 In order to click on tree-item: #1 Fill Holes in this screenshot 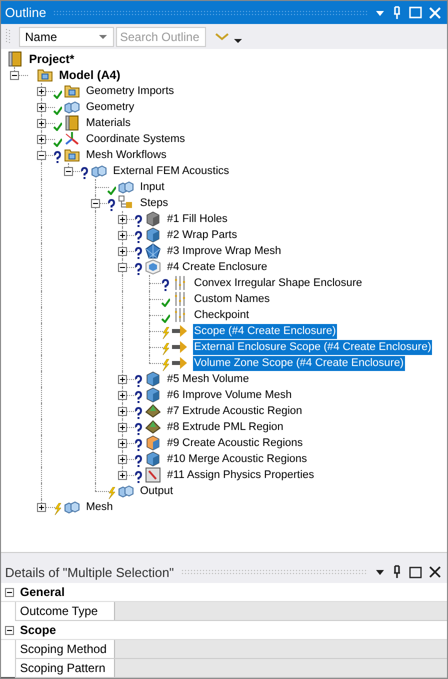, I will do `click(197, 219)`.